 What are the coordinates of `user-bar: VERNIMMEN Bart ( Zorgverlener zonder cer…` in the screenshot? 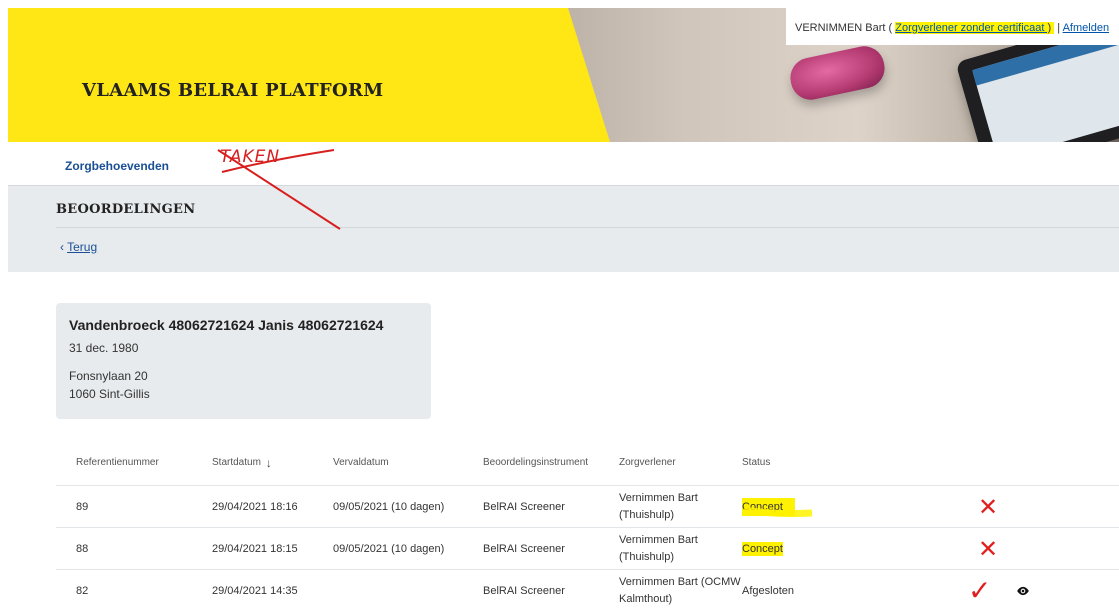 It's located at (952, 26).